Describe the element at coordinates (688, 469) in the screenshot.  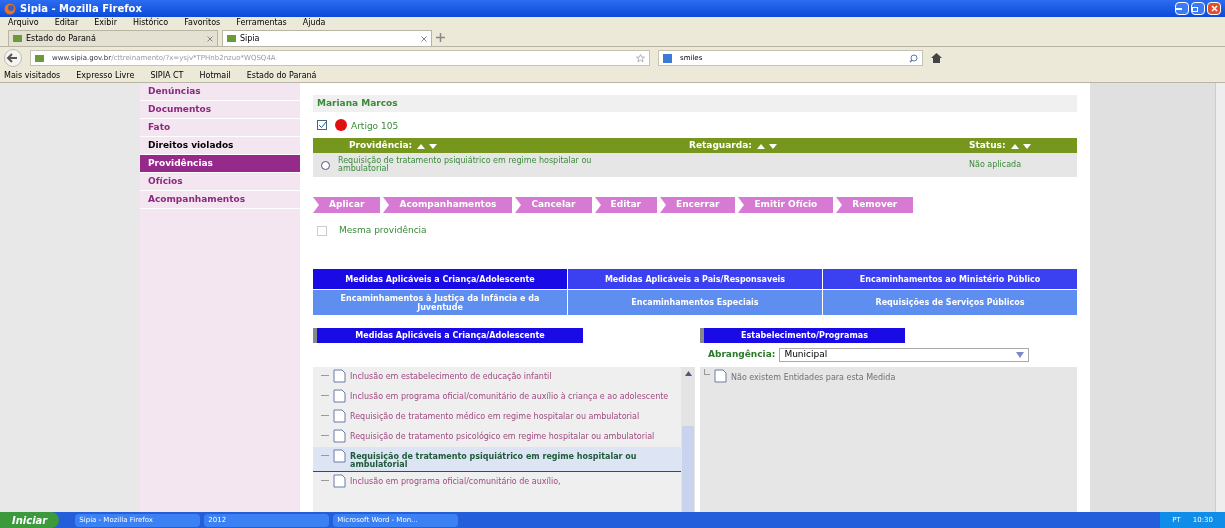
I see `scroll-thumb` at that location.